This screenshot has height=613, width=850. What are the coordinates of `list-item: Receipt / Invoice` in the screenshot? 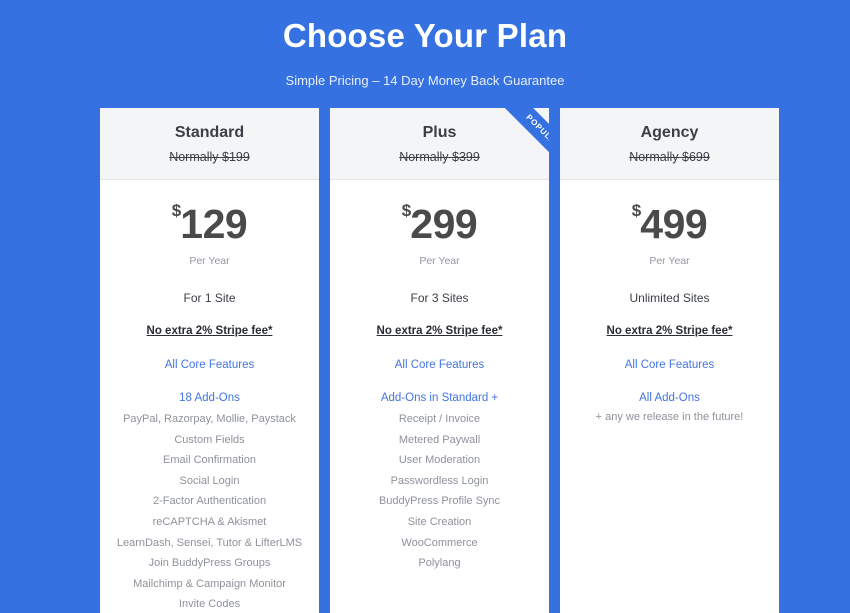 It's located at (439, 419).